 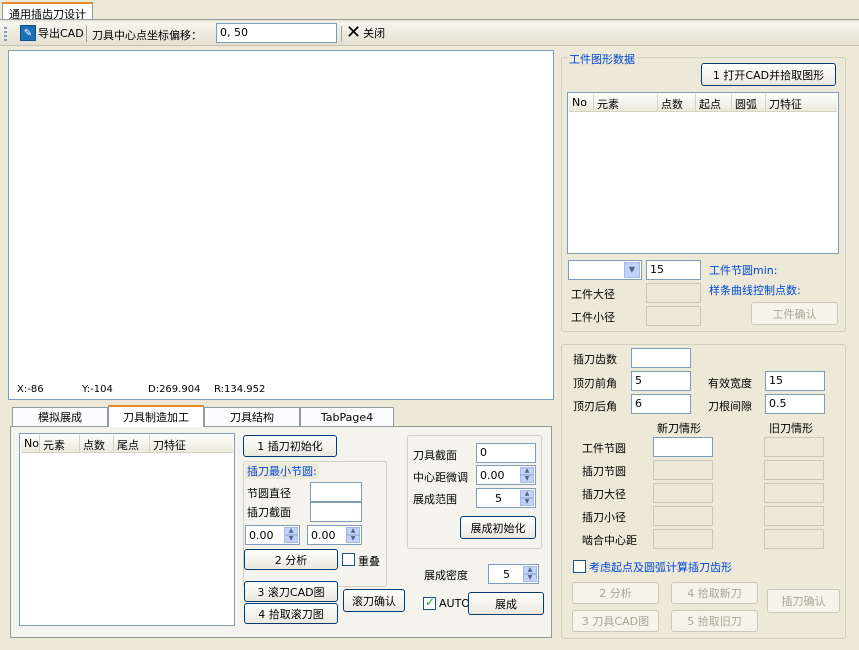 What do you see at coordinates (673, 293) in the screenshot?
I see `major-dia-input` at bounding box center [673, 293].